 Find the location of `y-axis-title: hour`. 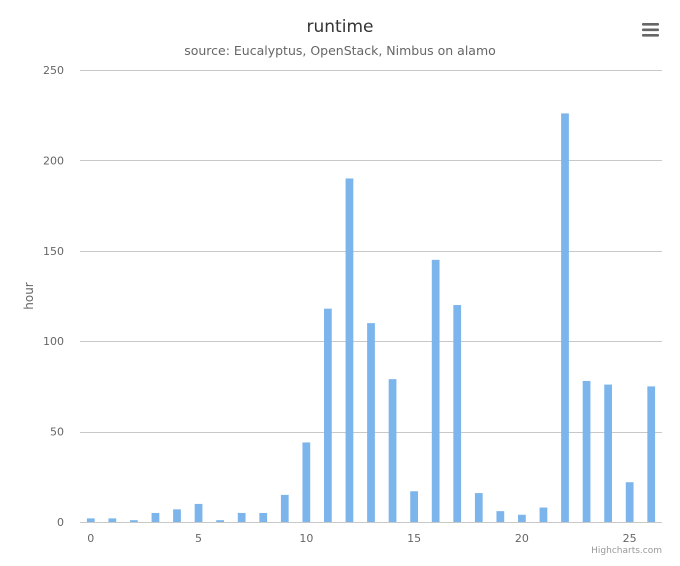

y-axis-title: hour is located at coordinates (29, 296).